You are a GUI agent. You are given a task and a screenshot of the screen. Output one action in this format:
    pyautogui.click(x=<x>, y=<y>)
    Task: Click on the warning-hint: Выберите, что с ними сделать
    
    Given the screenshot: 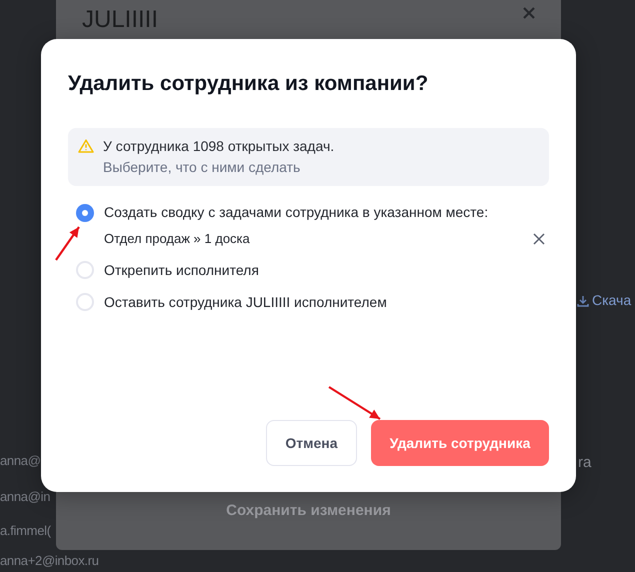 What is the action you would take?
    pyautogui.click(x=202, y=167)
    